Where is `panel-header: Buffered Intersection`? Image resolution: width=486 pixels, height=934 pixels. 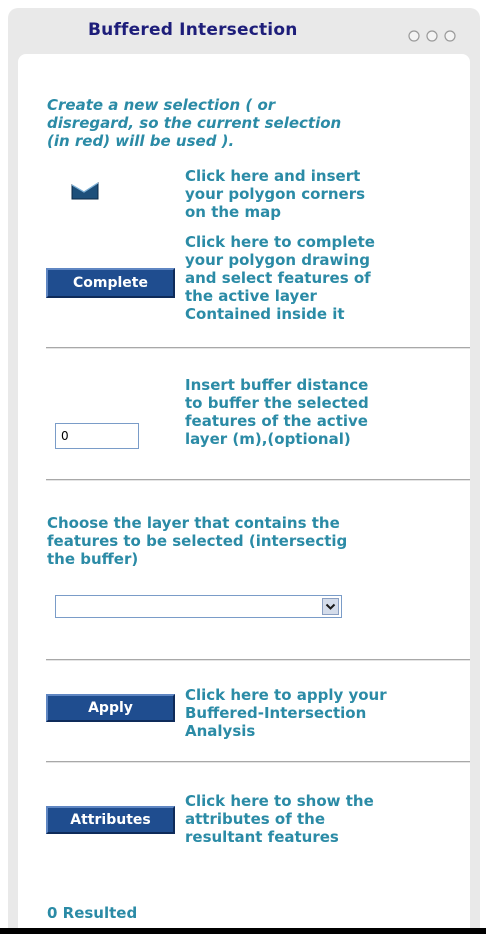
panel-header: Buffered Intersection is located at coordinates (244, 31).